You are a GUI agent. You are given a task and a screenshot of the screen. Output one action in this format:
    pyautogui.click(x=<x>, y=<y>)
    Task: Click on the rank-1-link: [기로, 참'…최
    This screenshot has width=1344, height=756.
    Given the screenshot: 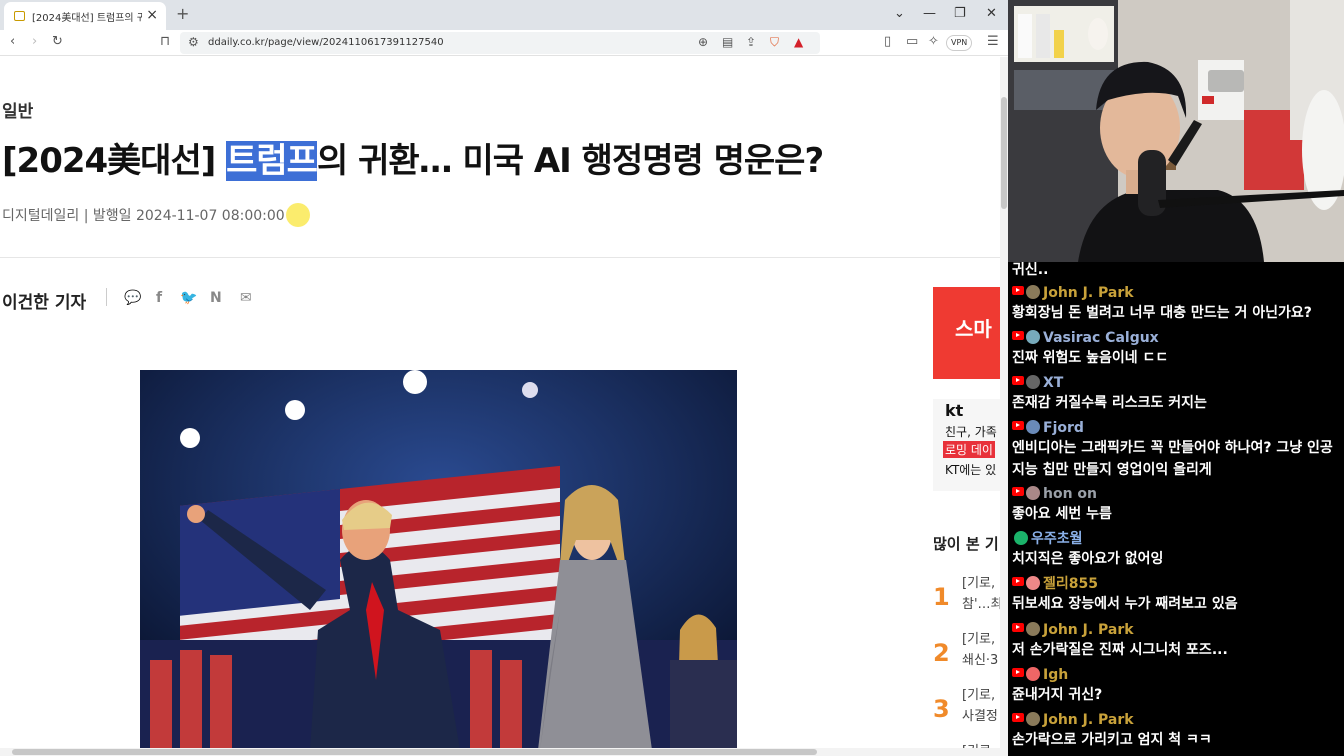 What is the action you would take?
    pyautogui.click(x=982, y=594)
    